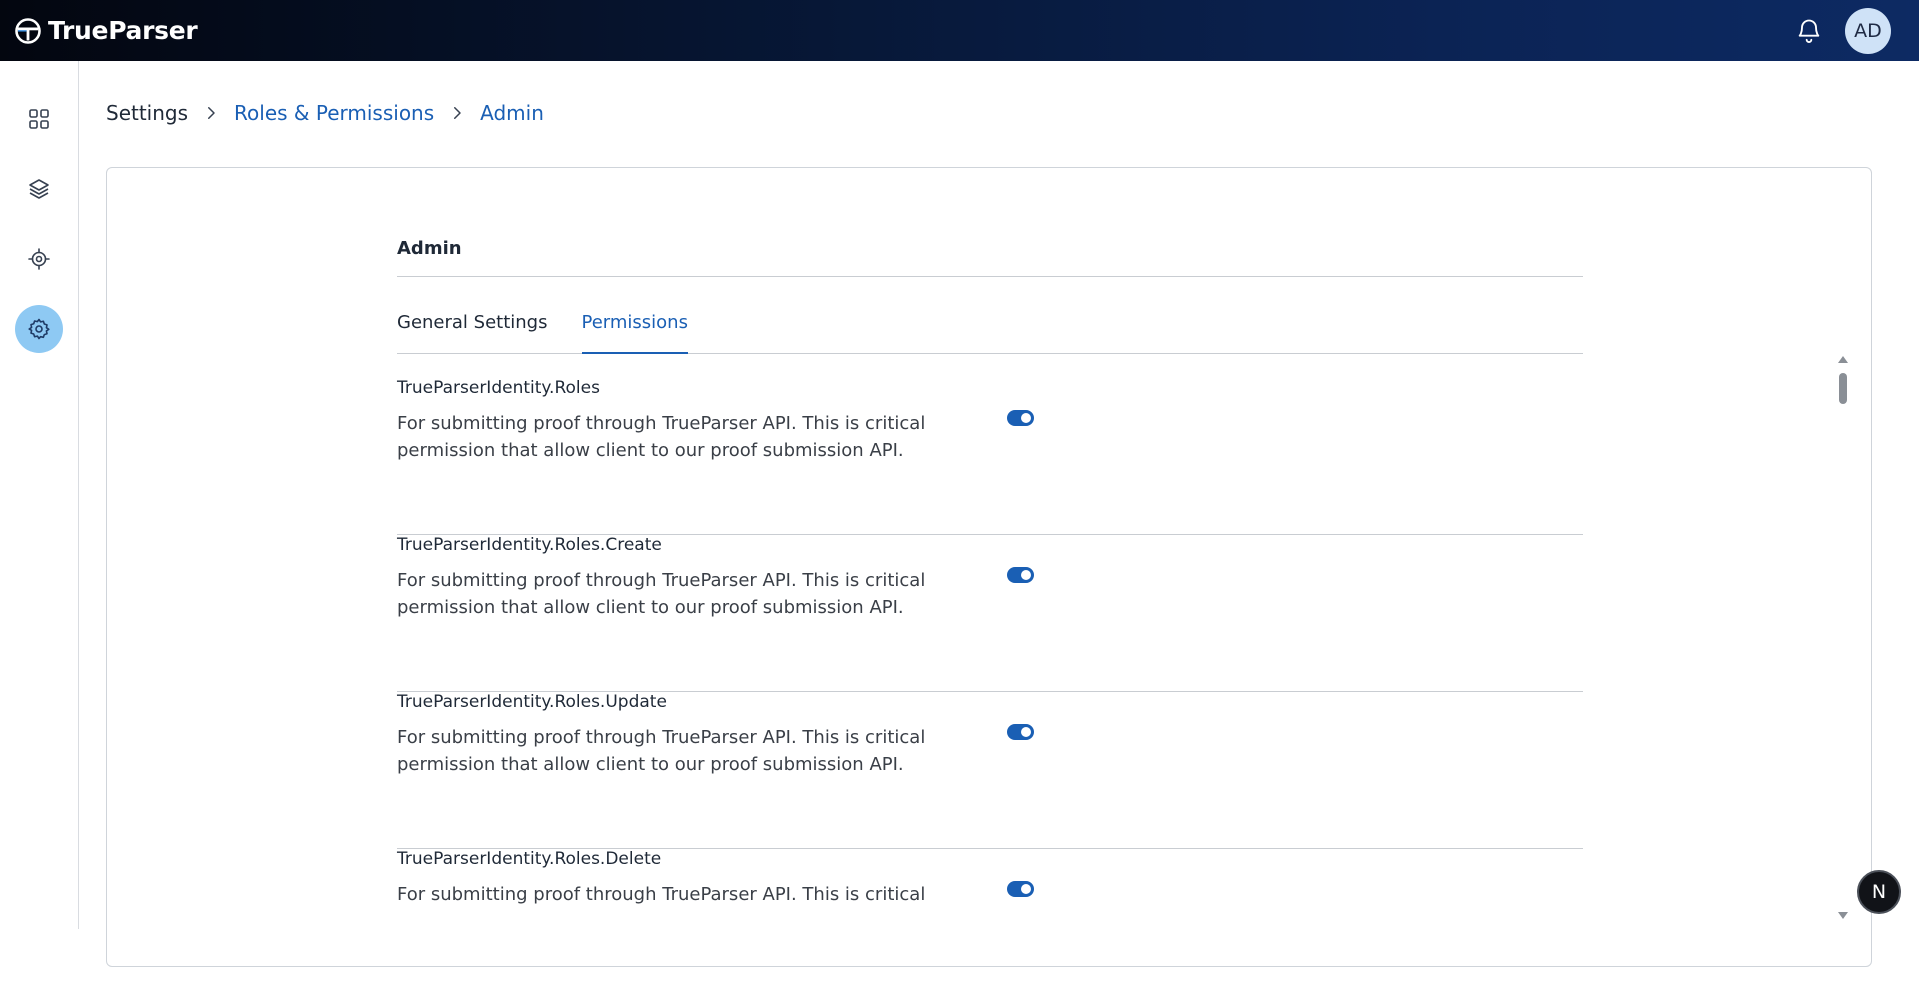 The image size is (1919, 1006). Describe the element at coordinates (959, 30) in the screenshot. I see `top-bar: TrueParser AD` at that location.